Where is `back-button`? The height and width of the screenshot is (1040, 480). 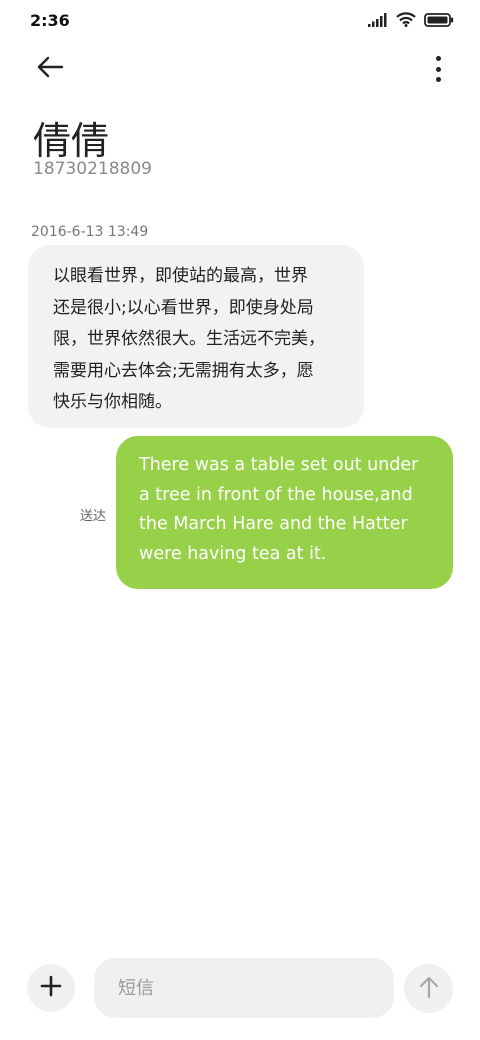
back-button is located at coordinates (50, 69).